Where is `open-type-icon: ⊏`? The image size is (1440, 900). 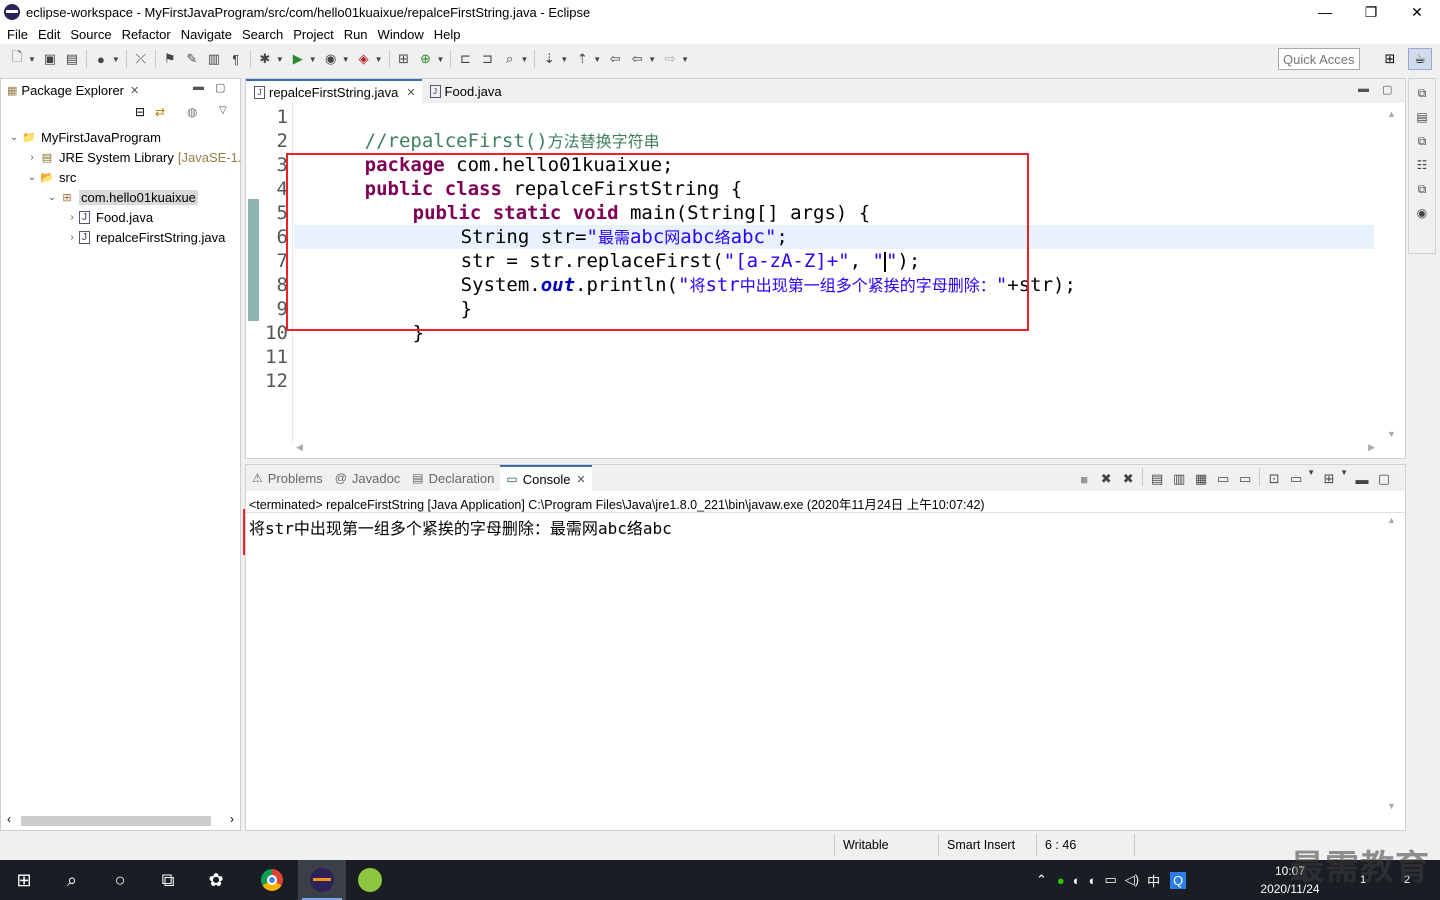 open-type-icon: ⊏ is located at coordinates (465, 59).